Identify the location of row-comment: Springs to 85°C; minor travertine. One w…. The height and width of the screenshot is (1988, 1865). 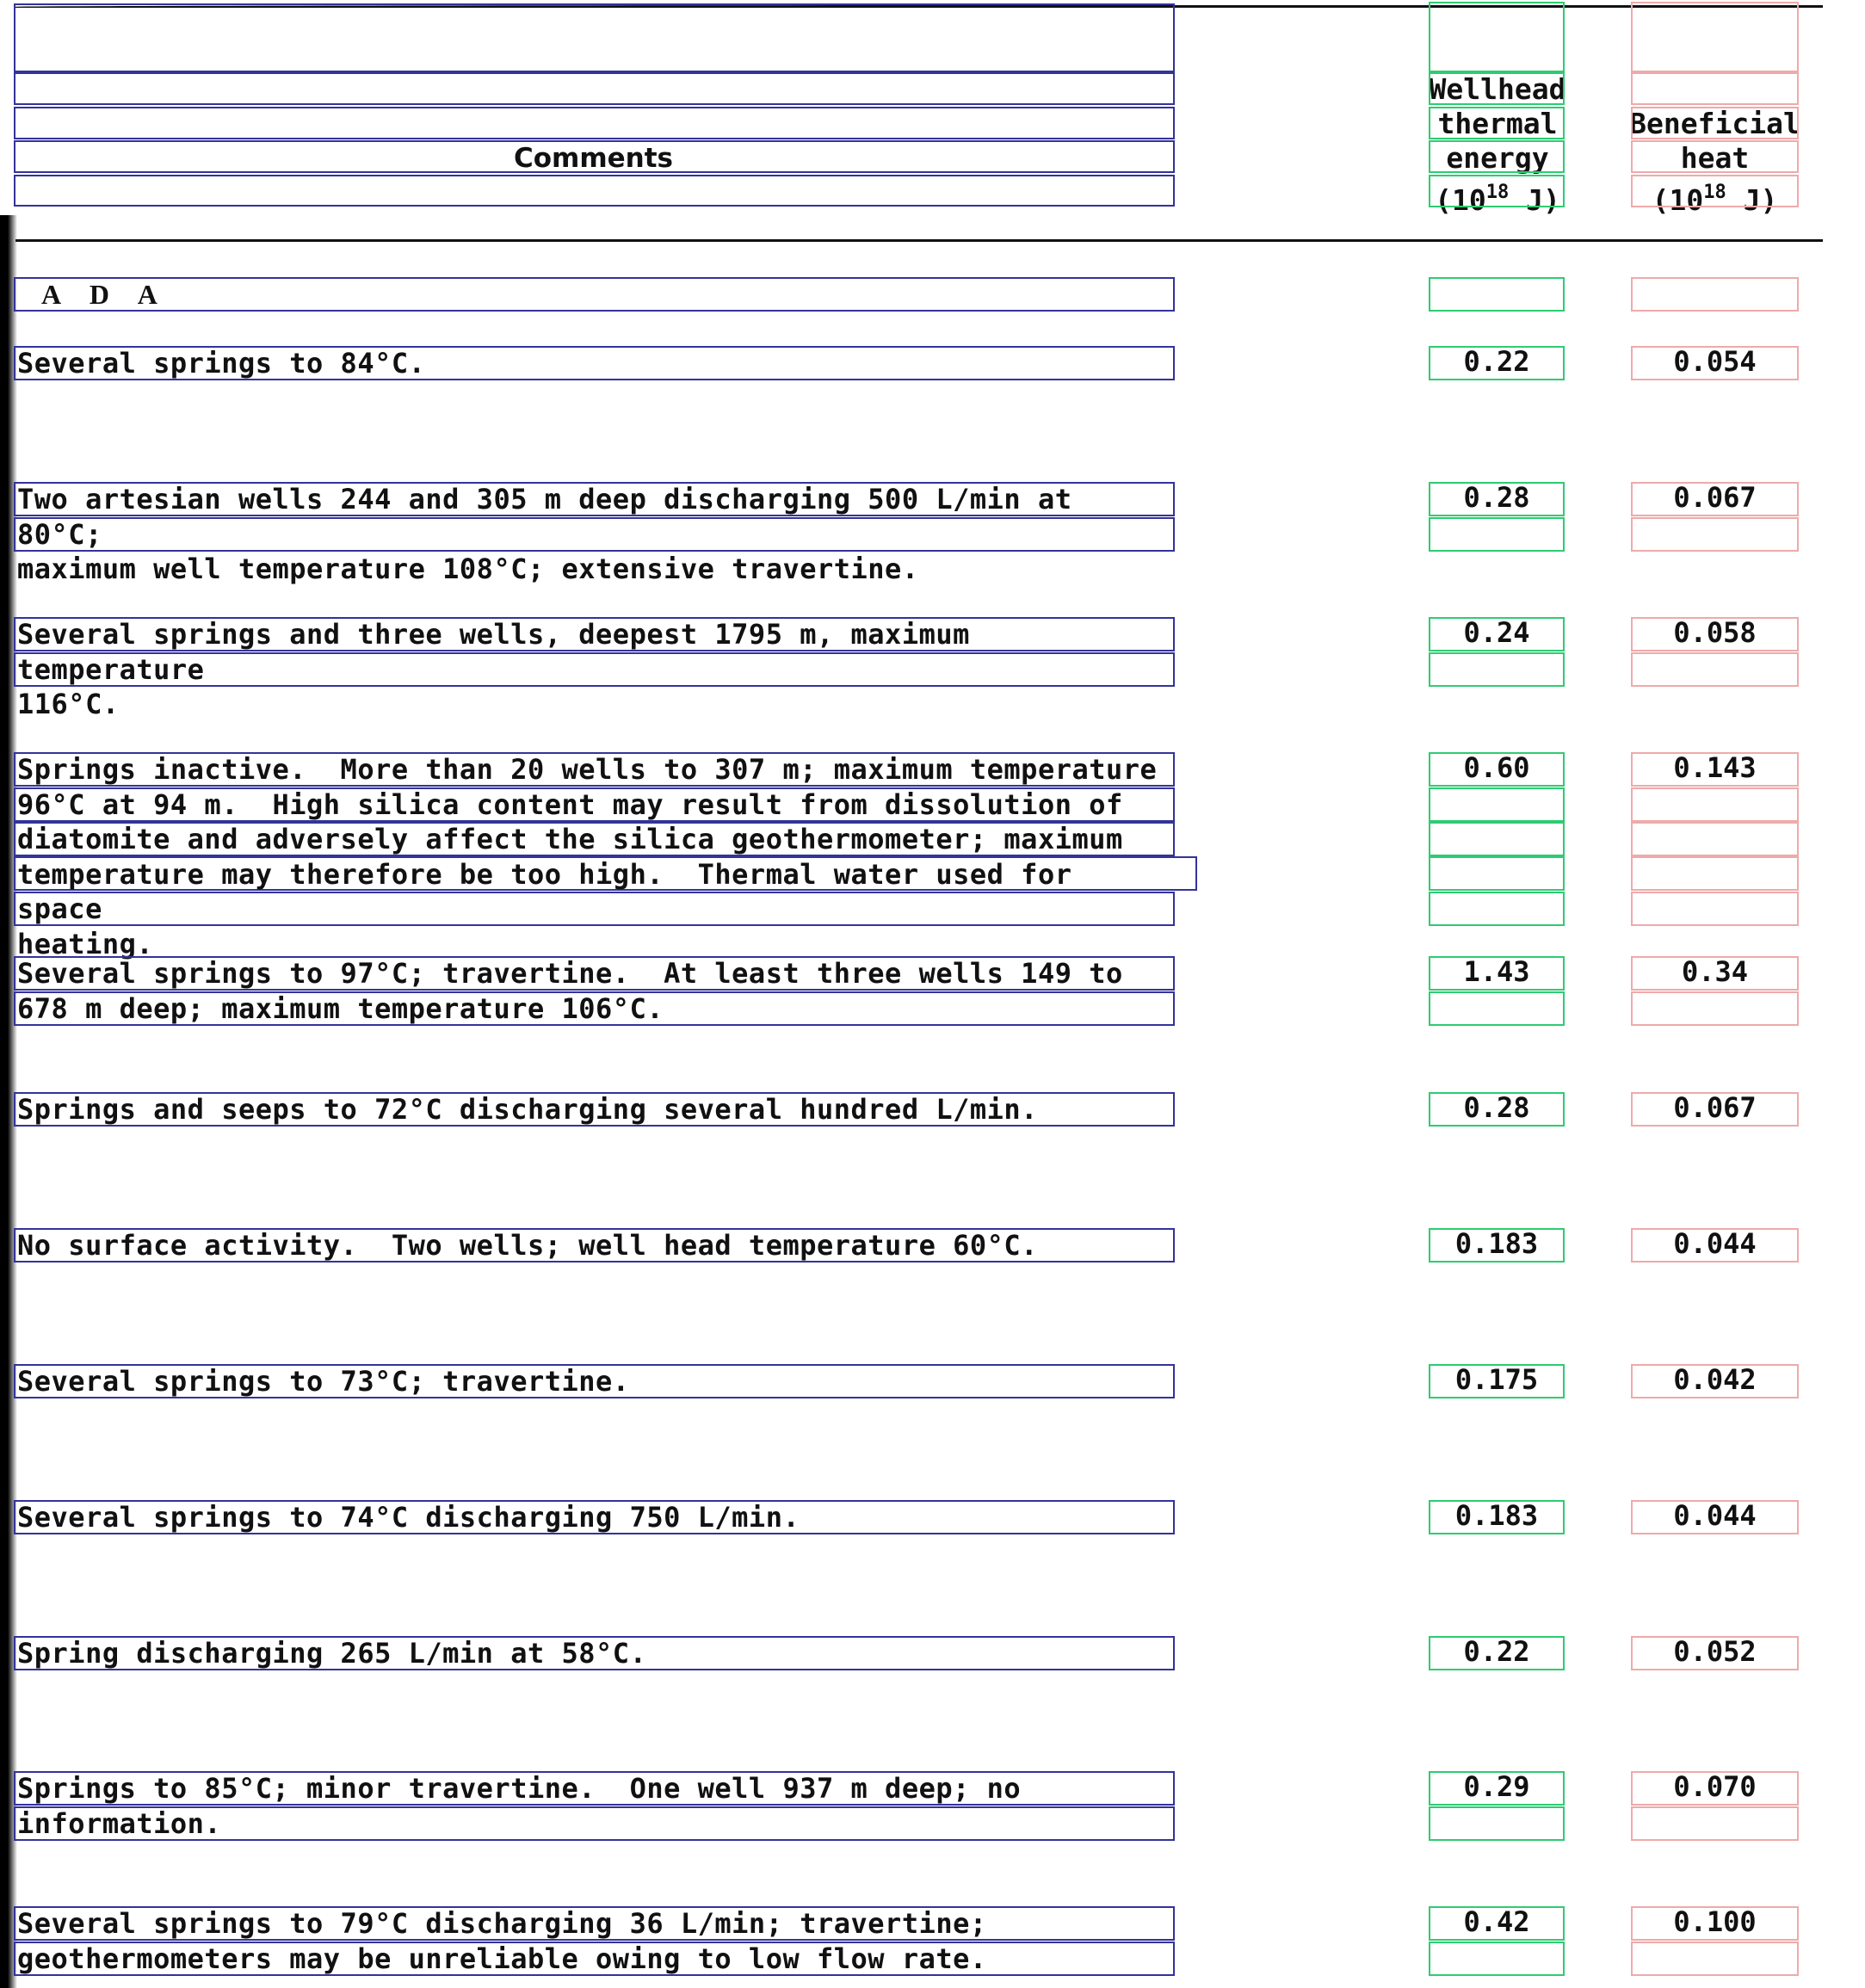
(520, 1806).